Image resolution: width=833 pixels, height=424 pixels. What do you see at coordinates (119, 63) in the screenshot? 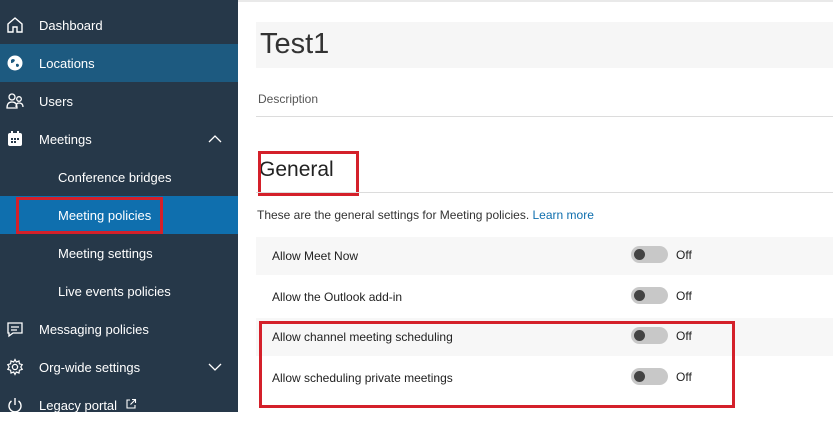
I see `sidebar-item-locations: Locations` at bounding box center [119, 63].